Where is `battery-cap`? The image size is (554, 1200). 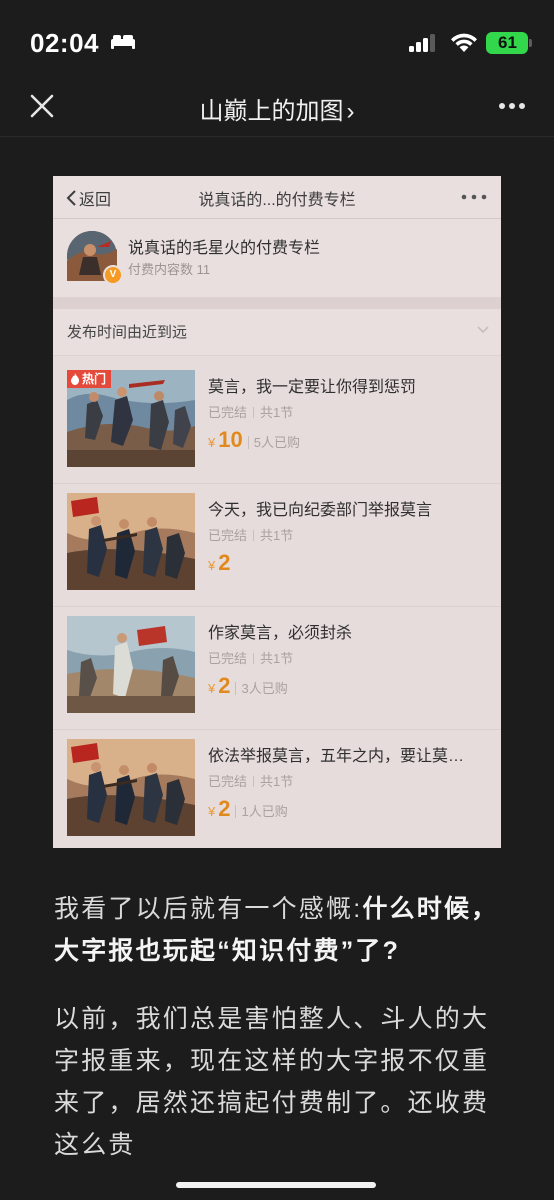
battery-cap is located at coordinates (530, 43).